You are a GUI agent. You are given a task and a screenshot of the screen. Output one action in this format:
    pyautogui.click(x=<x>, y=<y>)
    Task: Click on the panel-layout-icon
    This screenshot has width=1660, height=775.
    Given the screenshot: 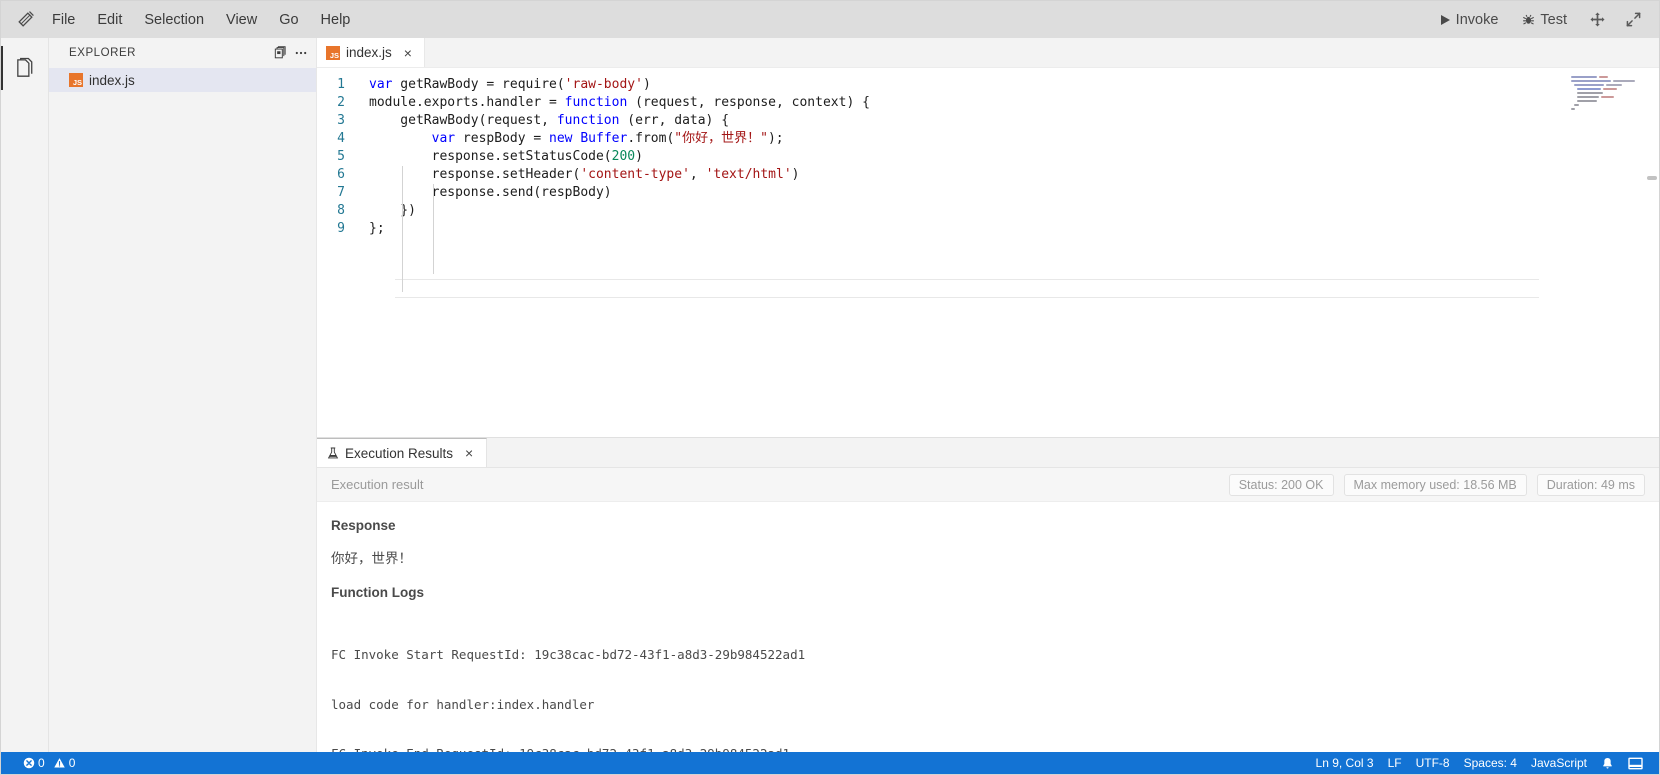 What is the action you would take?
    pyautogui.click(x=1635, y=763)
    